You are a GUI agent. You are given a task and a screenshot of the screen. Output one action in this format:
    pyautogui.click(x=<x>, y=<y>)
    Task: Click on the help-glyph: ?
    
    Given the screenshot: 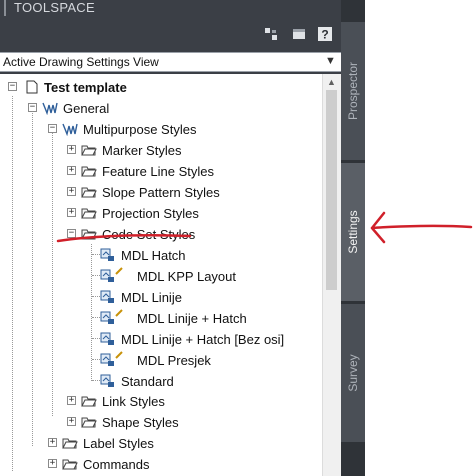 What is the action you would take?
    pyautogui.click(x=324, y=35)
    